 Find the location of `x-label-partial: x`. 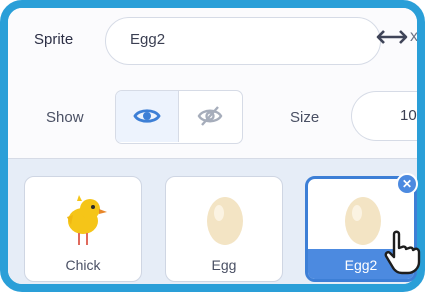

x-label-partial: x is located at coordinates (414, 36).